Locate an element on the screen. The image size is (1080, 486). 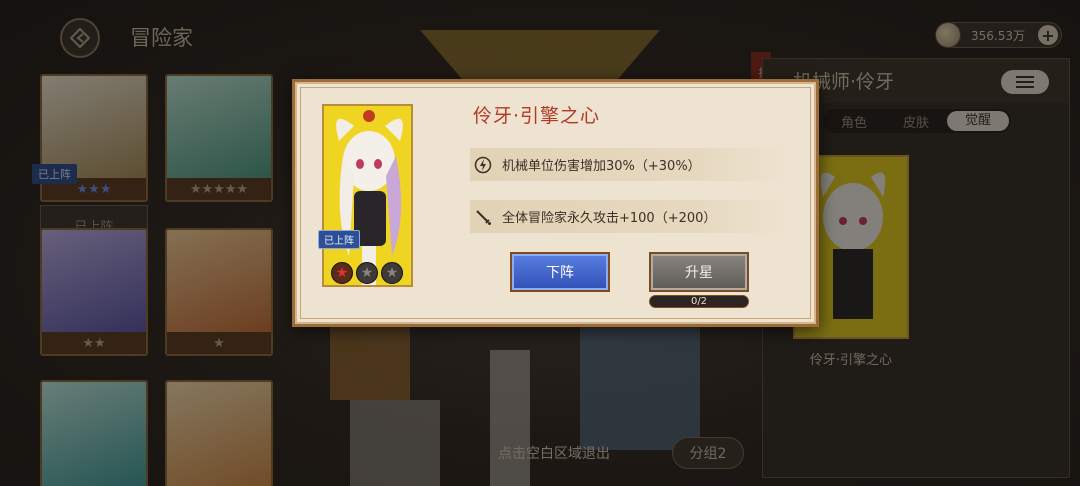
remove-from-team-button: 下阵 is located at coordinates (560, 272).